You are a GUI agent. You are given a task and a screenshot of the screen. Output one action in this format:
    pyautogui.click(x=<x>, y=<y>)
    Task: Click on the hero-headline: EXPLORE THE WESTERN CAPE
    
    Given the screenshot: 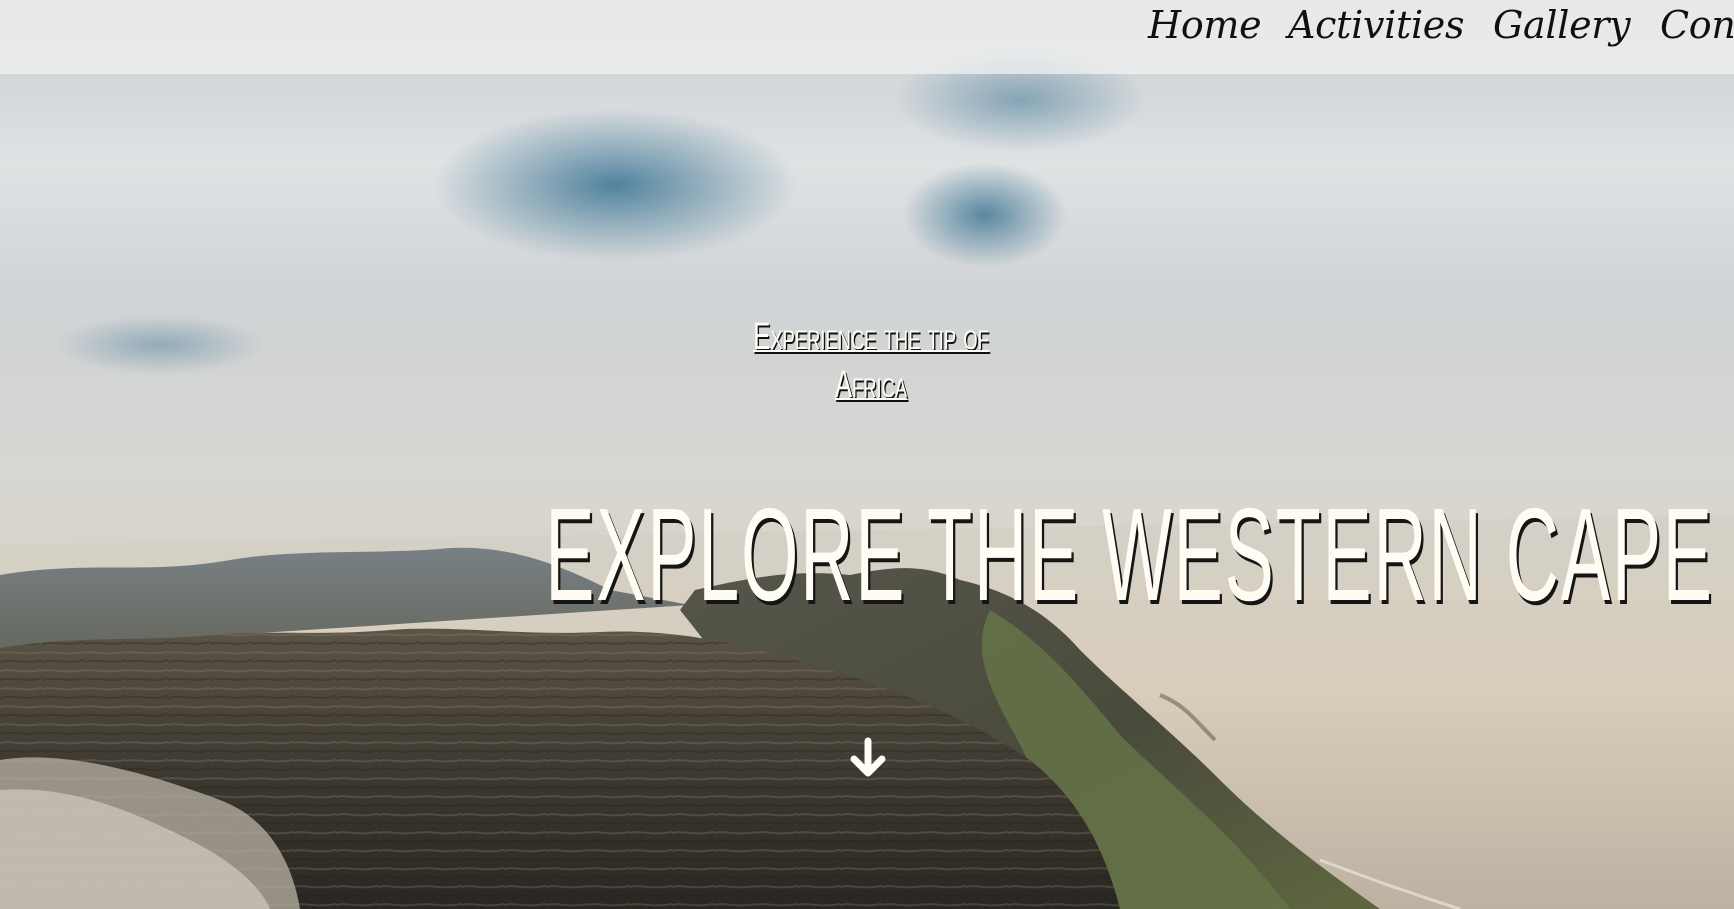 What is the action you would take?
    pyautogui.click(x=1129, y=555)
    